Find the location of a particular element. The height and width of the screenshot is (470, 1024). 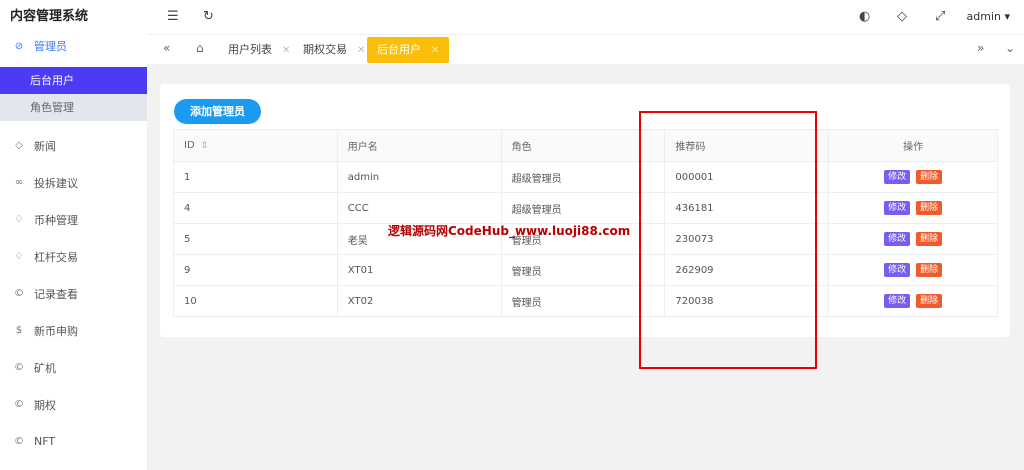

table-row: 4 CCC 超级管理员 436181 修改 删除 is located at coordinates (585, 208).